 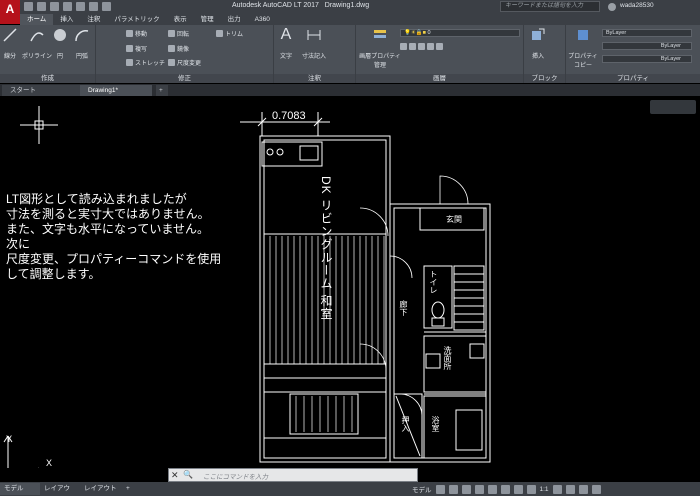 What do you see at coordinates (41, 6) in the screenshot?
I see `open-file-icon` at bounding box center [41, 6].